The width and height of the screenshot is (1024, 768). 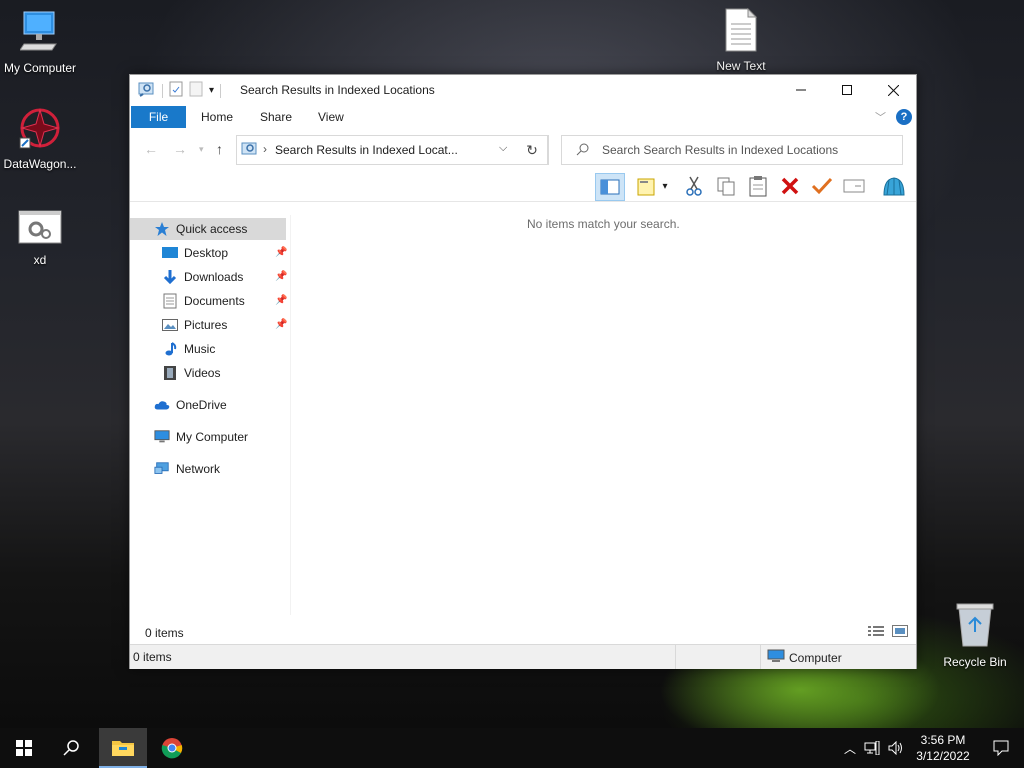 I want to click on maximize-button, so click(x=847, y=90).